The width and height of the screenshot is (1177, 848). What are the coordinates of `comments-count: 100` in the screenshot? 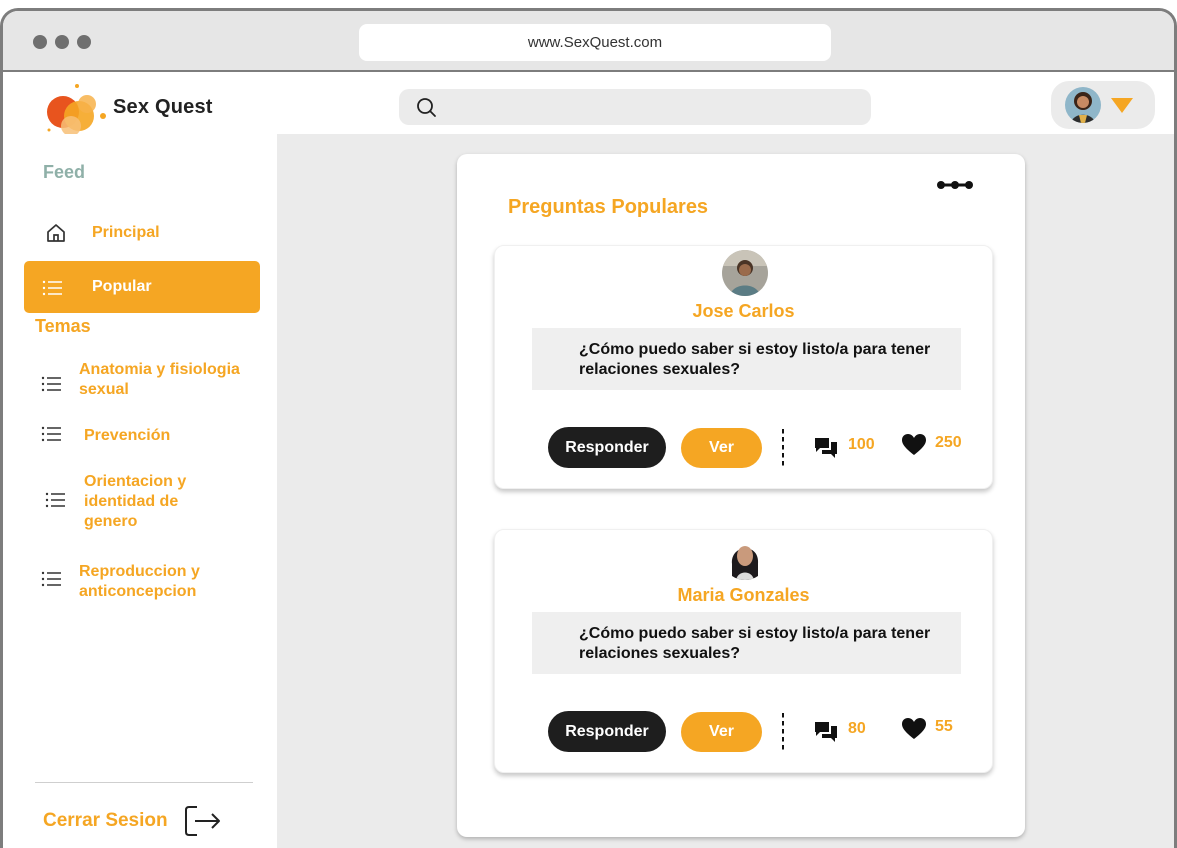 It's located at (861, 444).